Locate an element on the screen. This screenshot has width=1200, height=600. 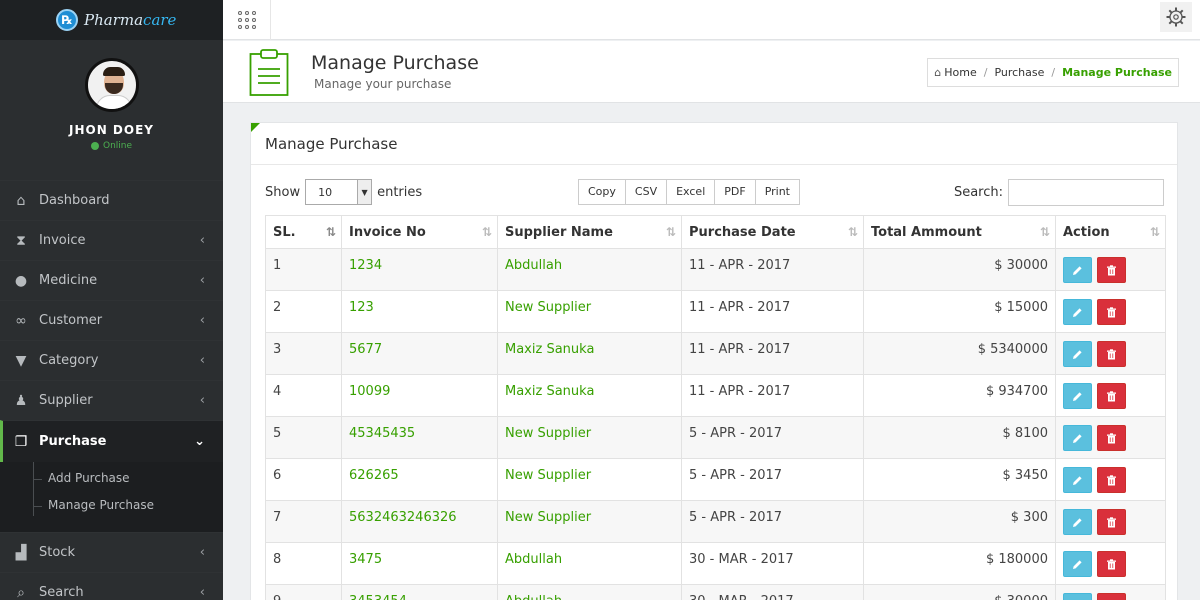
bar-chart-icon: ▟ is located at coordinates (21, 552).